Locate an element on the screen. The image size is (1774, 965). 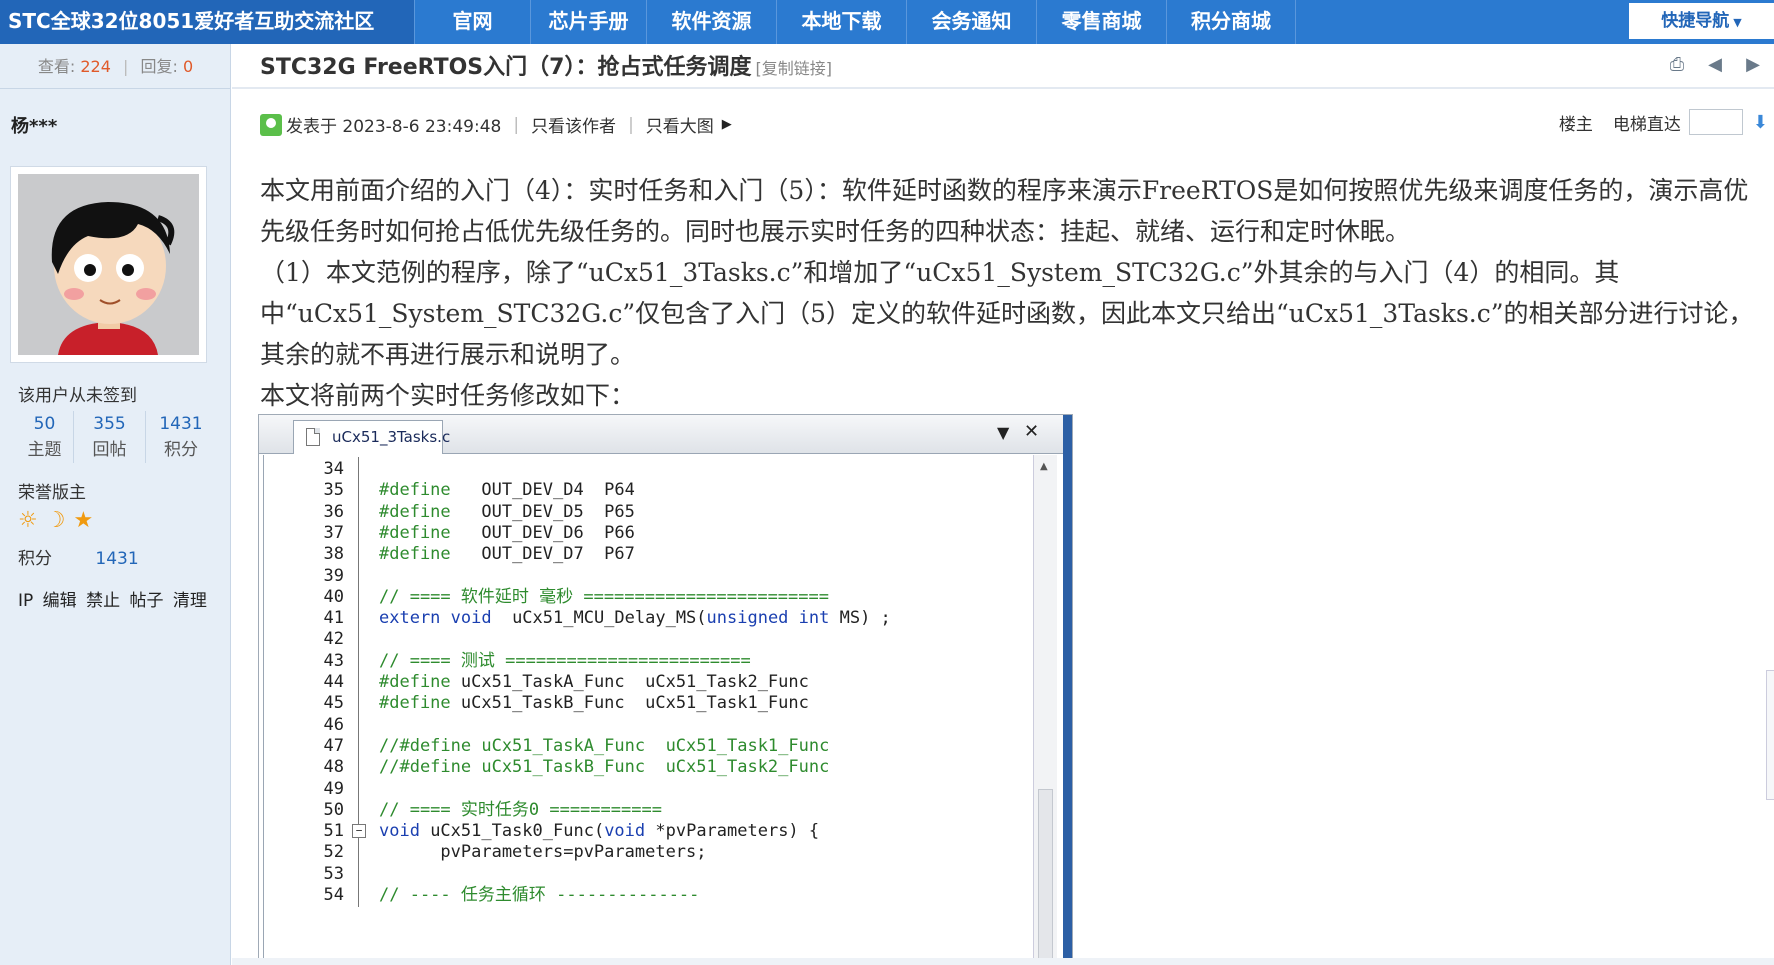
thread-title-wrap: STC32G FreeRTOS入门（7）：抢占式任务调度 [复制链接] is located at coordinates (546, 65).